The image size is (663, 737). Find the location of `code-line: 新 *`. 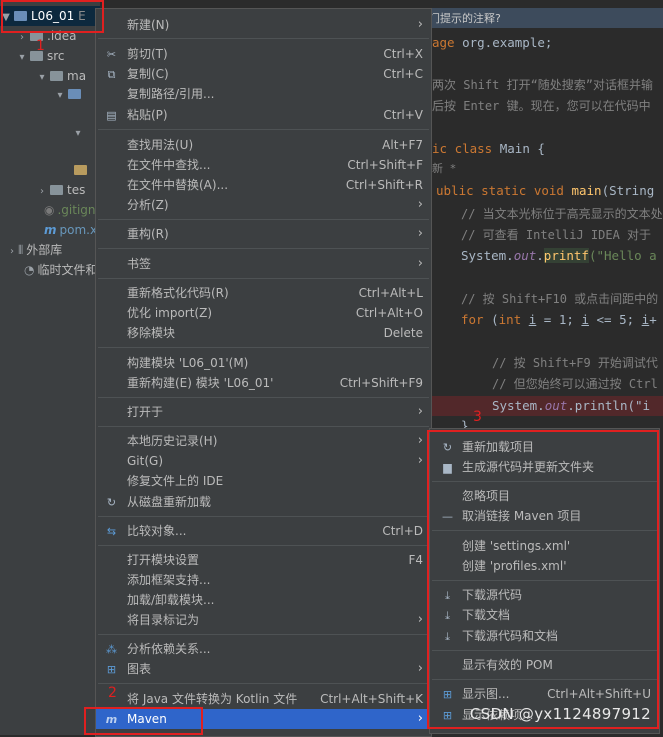

code-line: 新 * is located at coordinates (444, 168).